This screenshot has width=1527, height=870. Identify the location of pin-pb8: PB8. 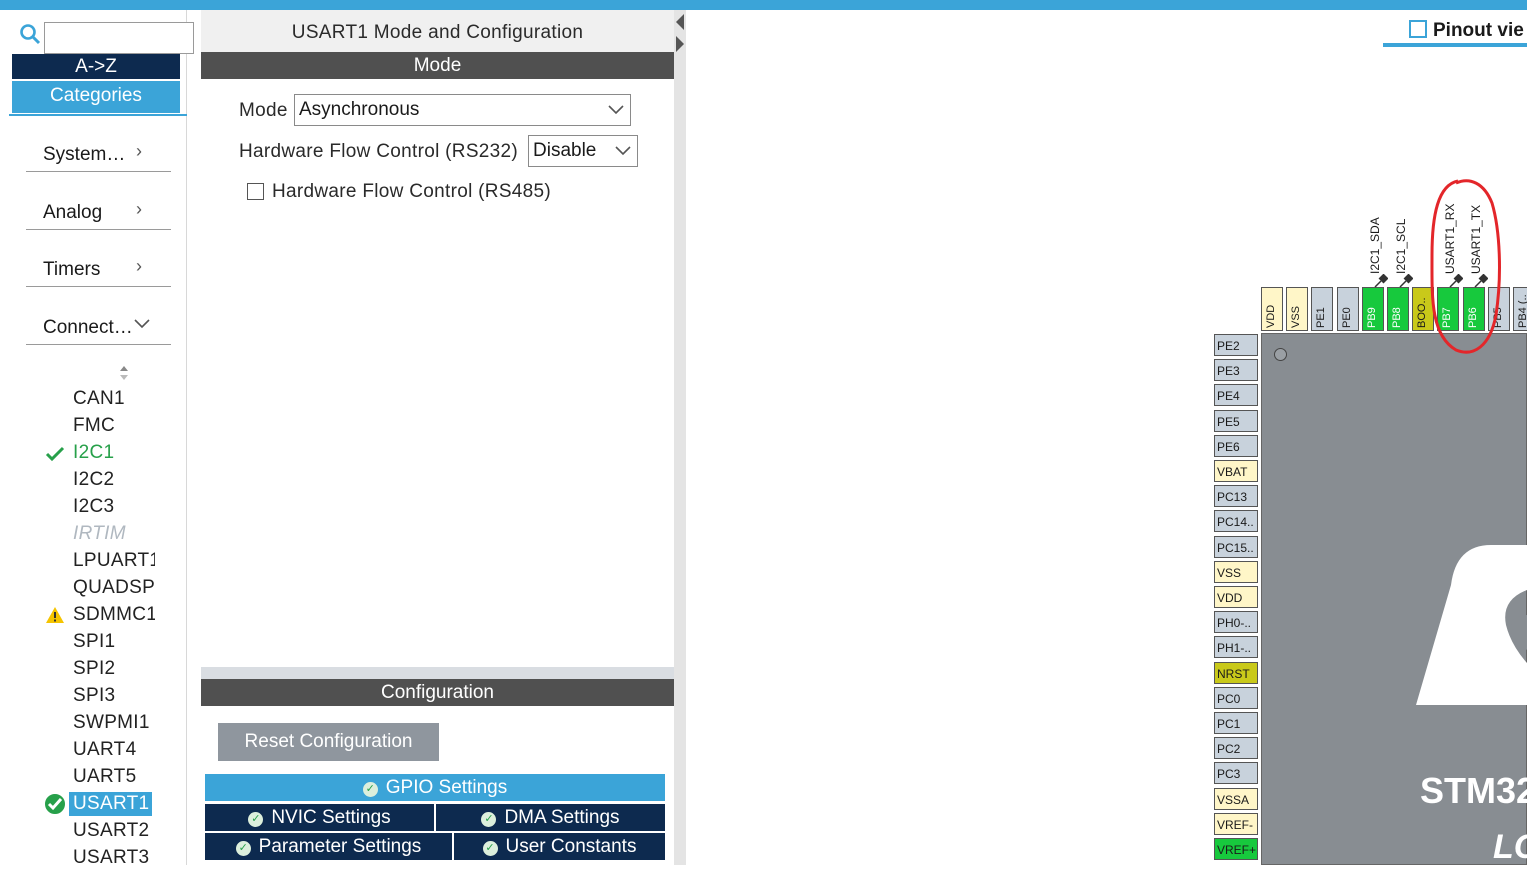
(1398, 309).